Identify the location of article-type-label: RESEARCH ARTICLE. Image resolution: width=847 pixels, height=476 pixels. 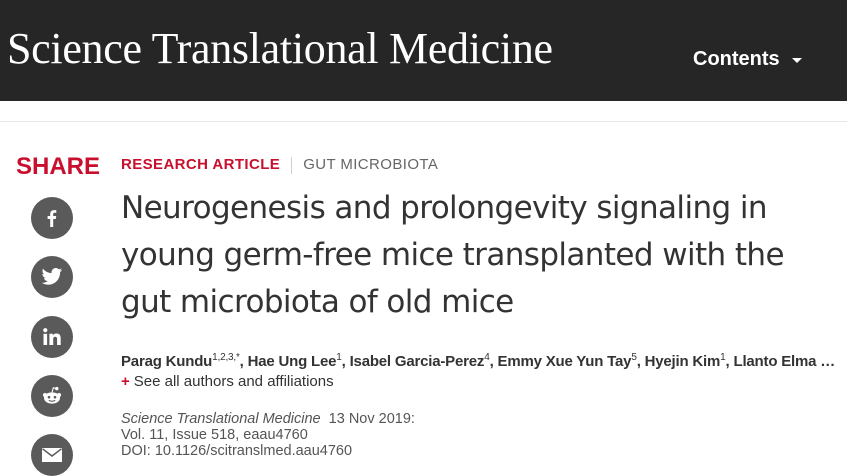
(200, 165).